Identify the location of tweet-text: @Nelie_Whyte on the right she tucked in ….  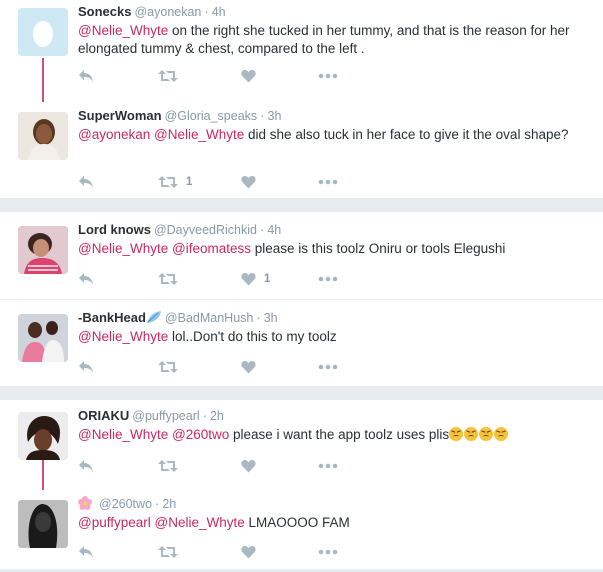
(333, 40).